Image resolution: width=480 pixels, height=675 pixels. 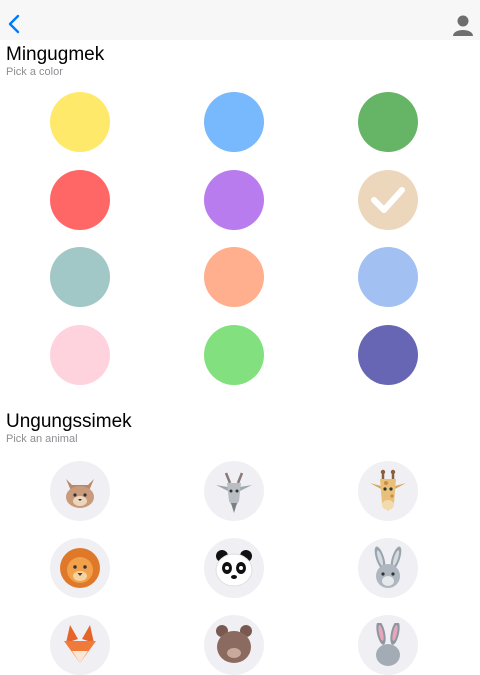 I want to click on lion-icon, so click(x=80, y=568).